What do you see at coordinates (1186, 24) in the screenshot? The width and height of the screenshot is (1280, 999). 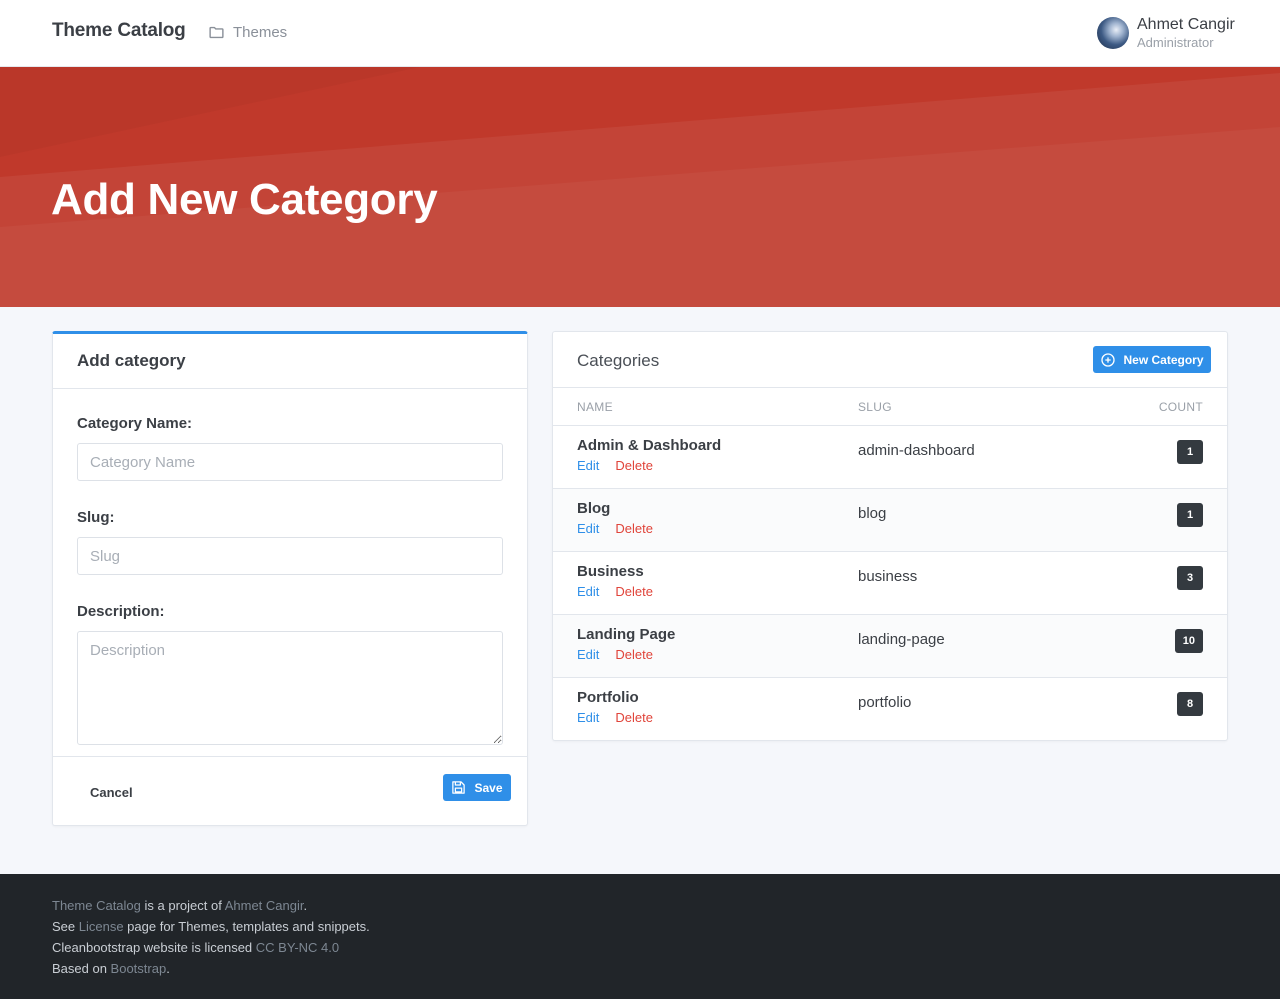 I see `user-name: Ahmet Cangir` at bounding box center [1186, 24].